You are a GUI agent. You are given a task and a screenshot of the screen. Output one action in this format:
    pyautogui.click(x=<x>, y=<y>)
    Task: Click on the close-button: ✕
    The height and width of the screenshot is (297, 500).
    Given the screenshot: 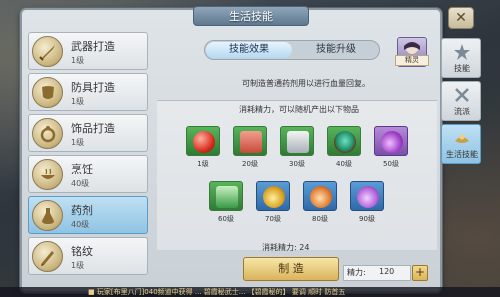 What is the action you would take?
    pyautogui.click(x=461, y=18)
    